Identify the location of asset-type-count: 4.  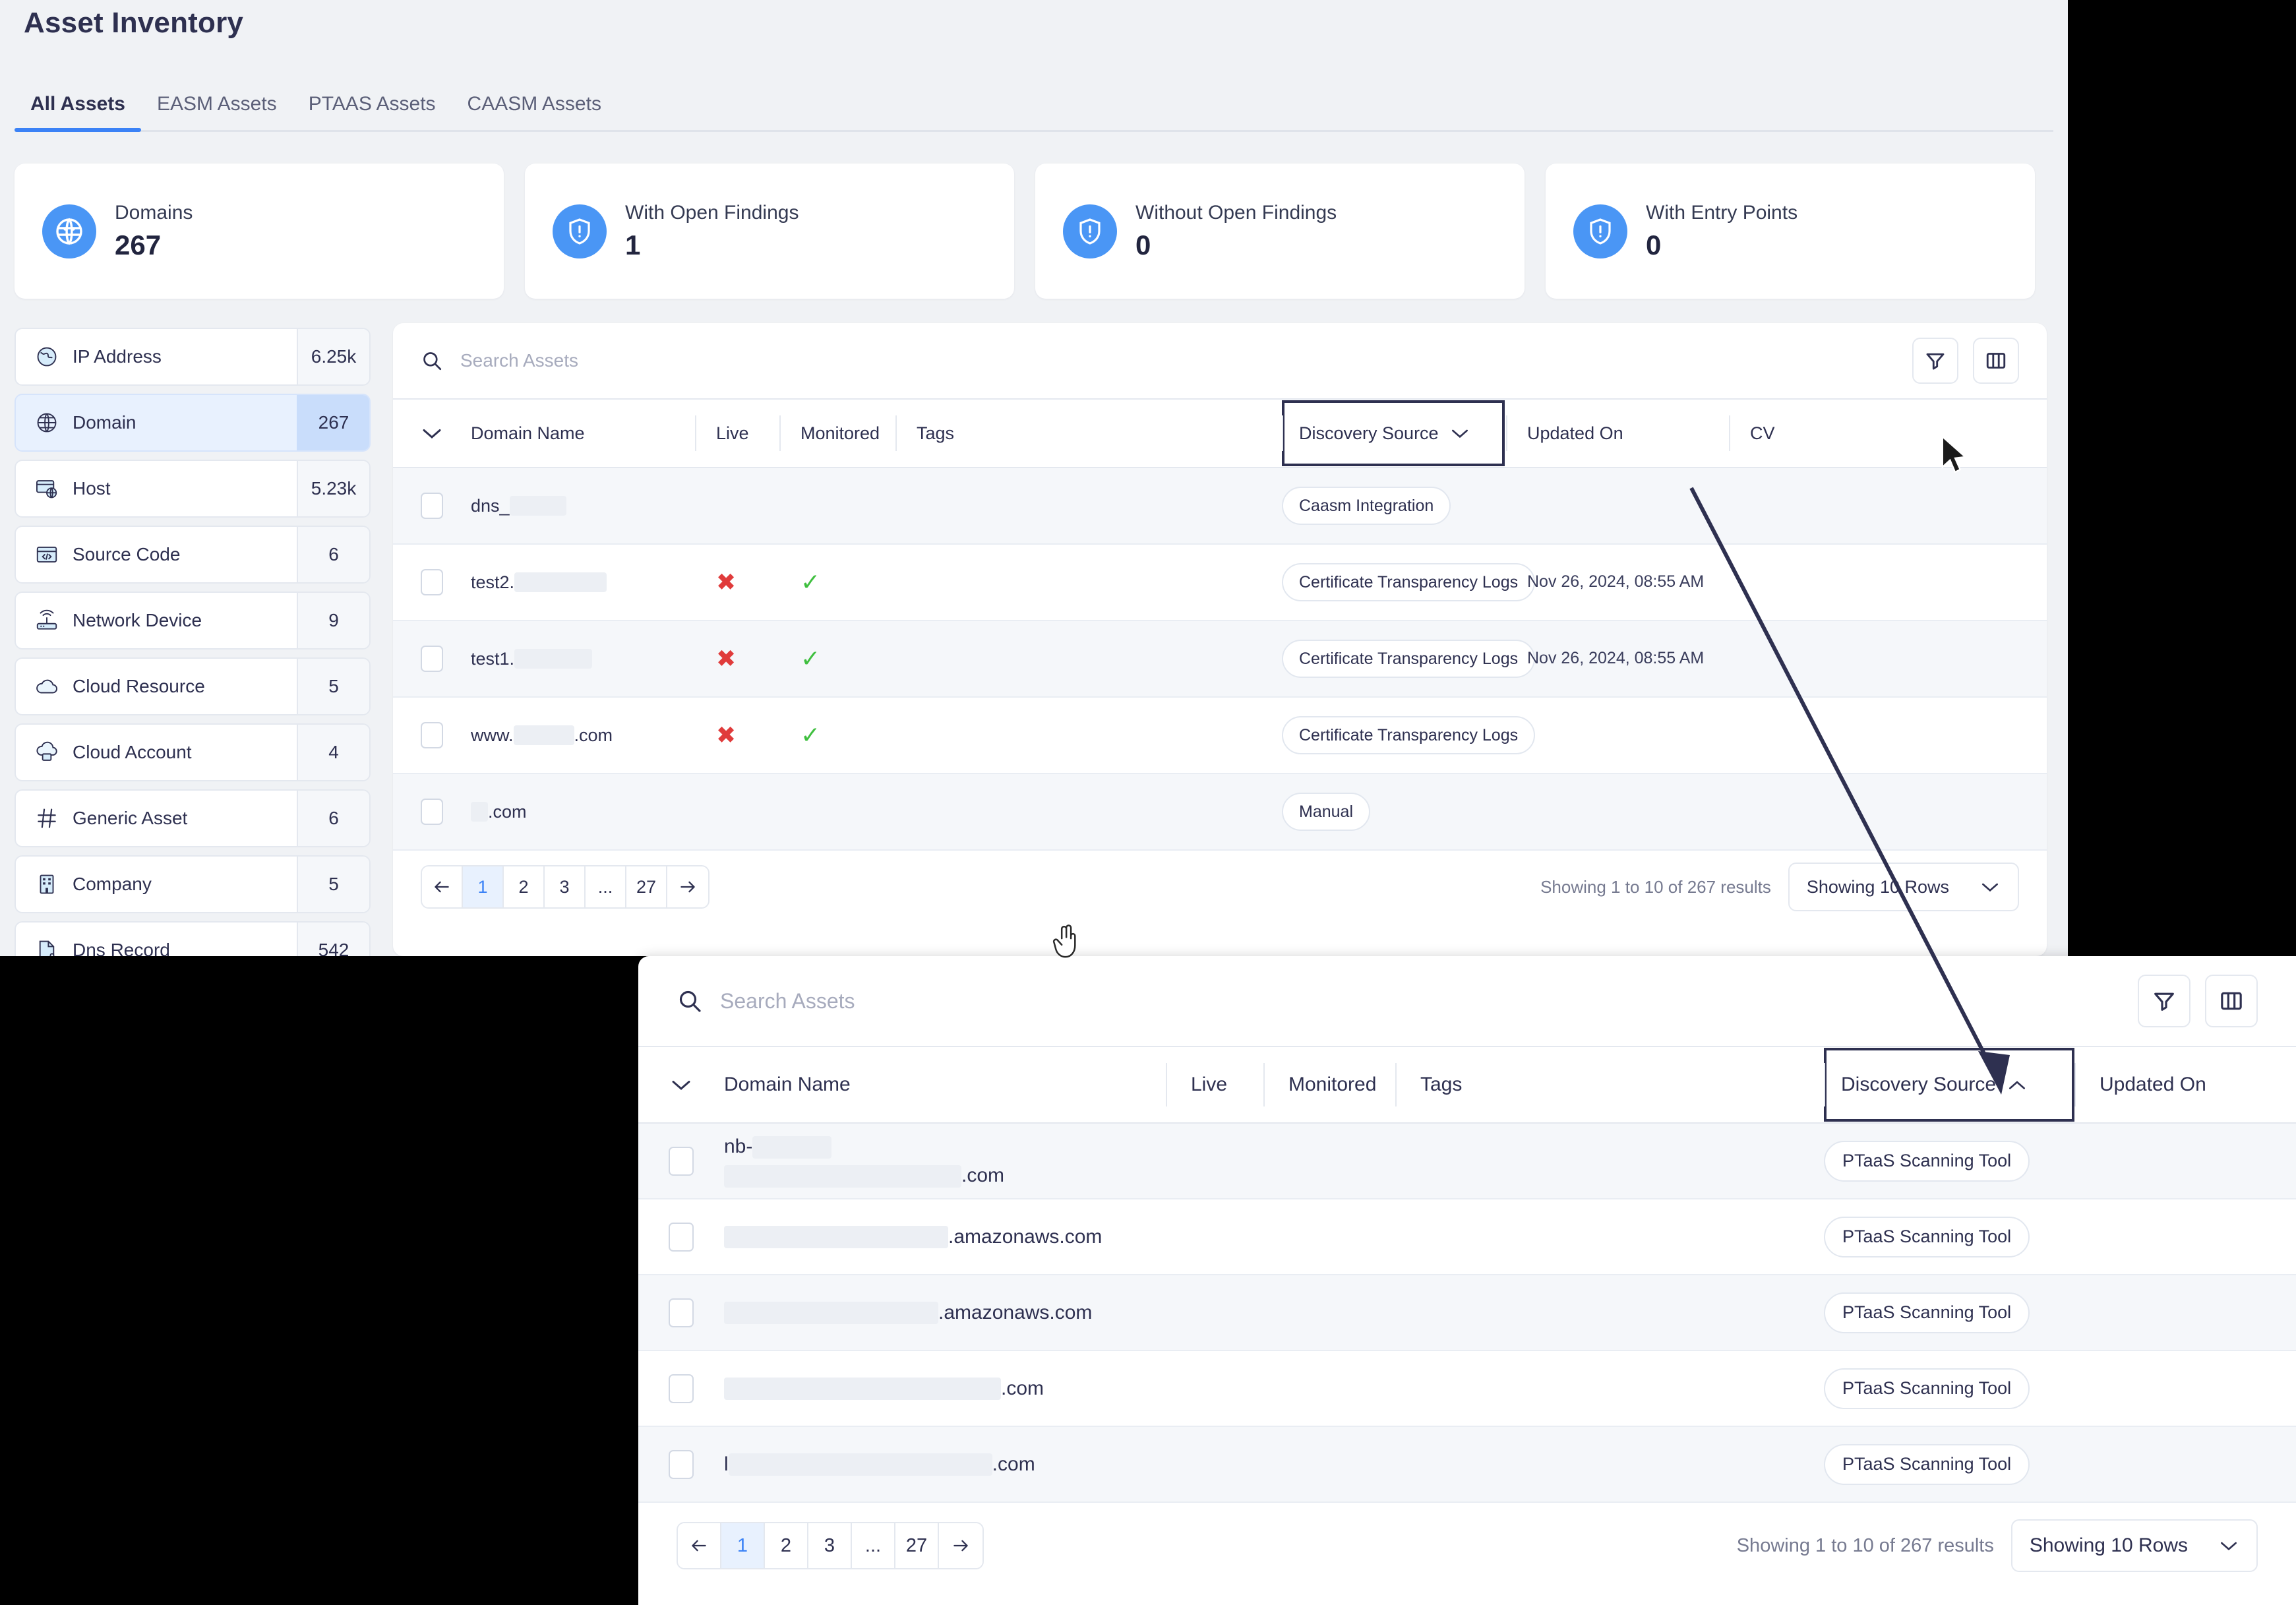
(333, 752).